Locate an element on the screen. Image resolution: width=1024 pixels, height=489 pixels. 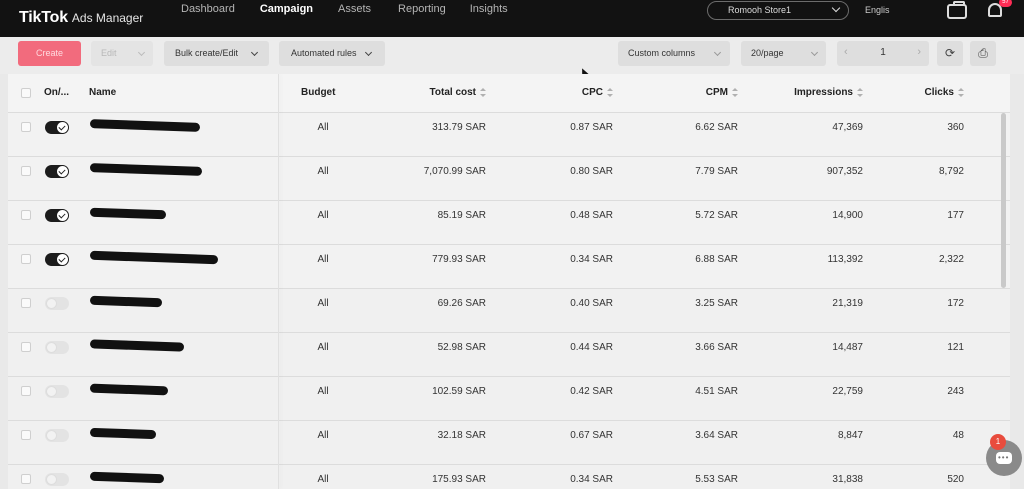
header-name: Name is located at coordinates (102, 92).